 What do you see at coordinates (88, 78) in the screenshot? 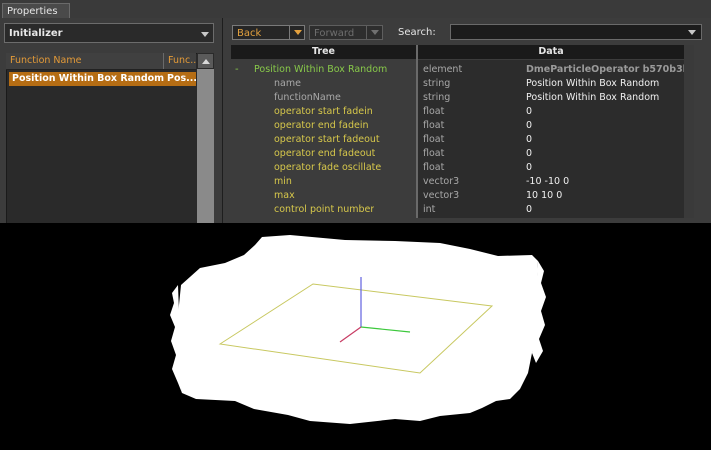
I see `function-name-cell: Position Within Box Random` at bounding box center [88, 78].